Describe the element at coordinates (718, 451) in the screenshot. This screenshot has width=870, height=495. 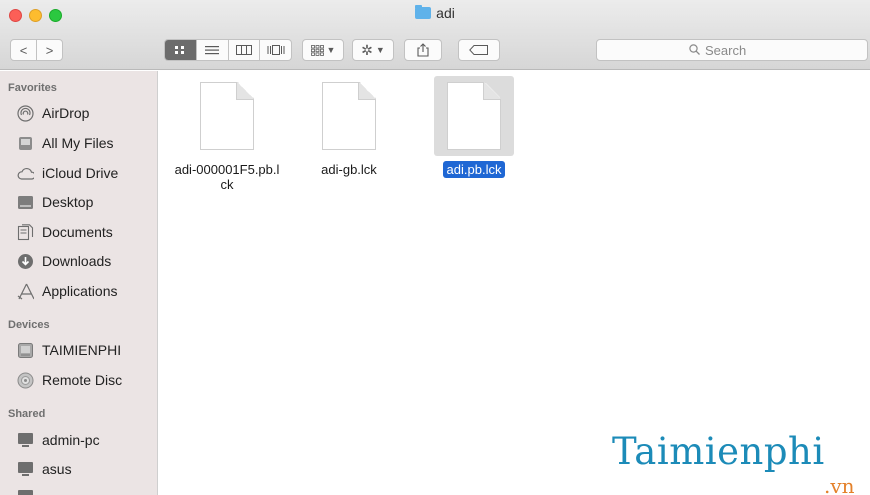
I see `watermark-text: Taimienphi` at that location.